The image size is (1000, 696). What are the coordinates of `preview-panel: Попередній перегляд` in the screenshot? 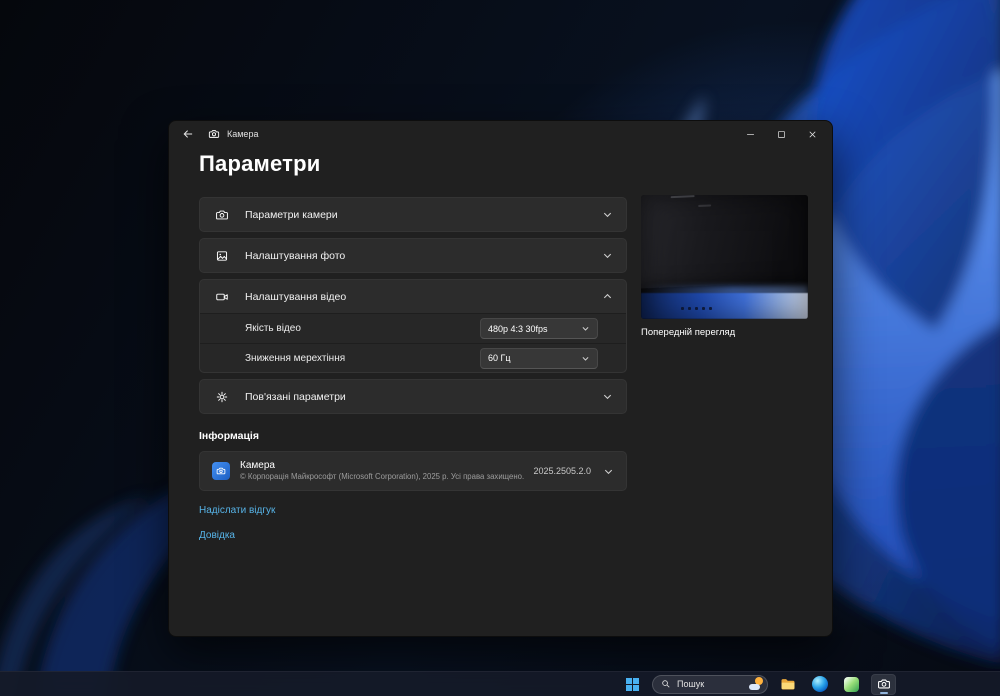 It's located at (724, 266).